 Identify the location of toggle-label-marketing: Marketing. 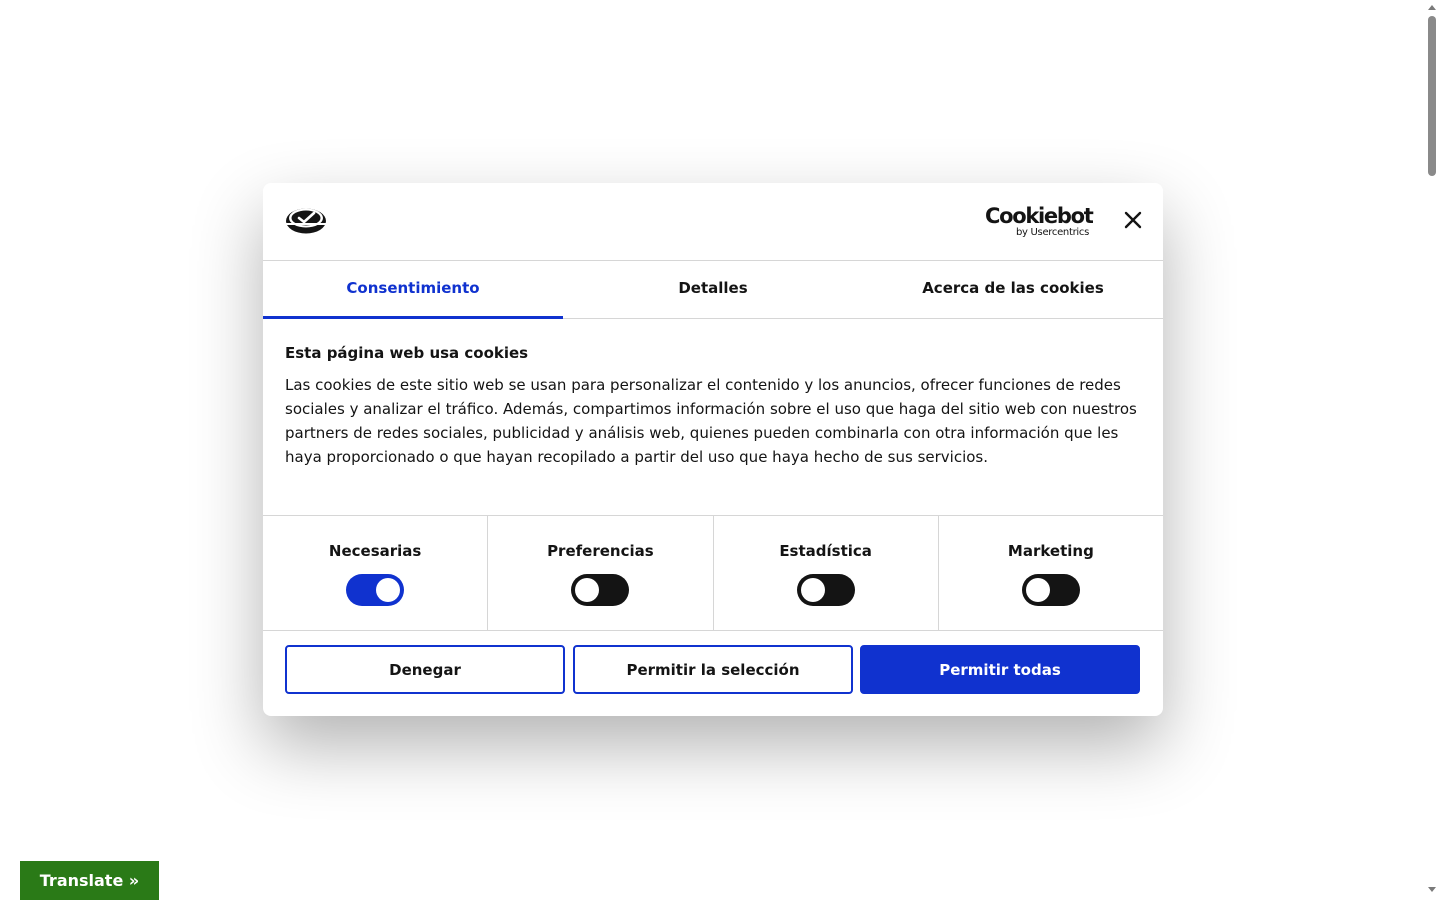
(1050, 551).